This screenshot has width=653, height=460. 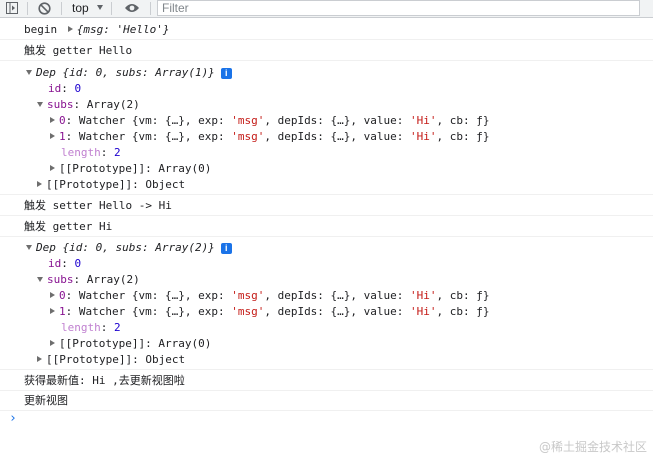 I want to click on clear-console-icon, so click(x=44, y=8).